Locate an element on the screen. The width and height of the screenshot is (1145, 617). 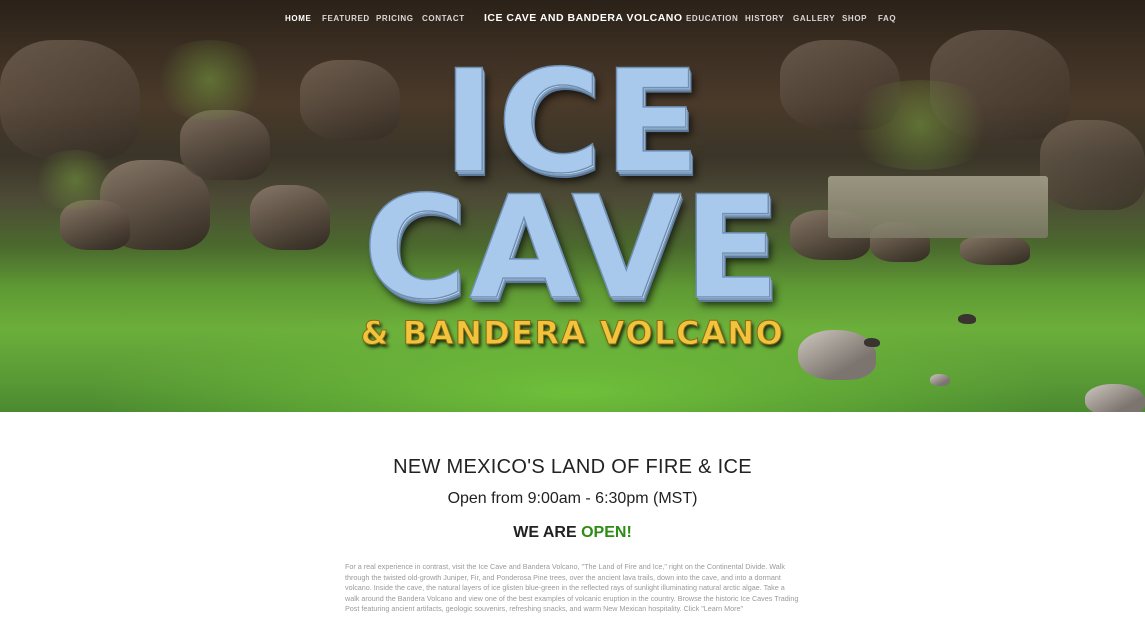
open-status-prefix: WE ARE is located at coordinates (547, 532).